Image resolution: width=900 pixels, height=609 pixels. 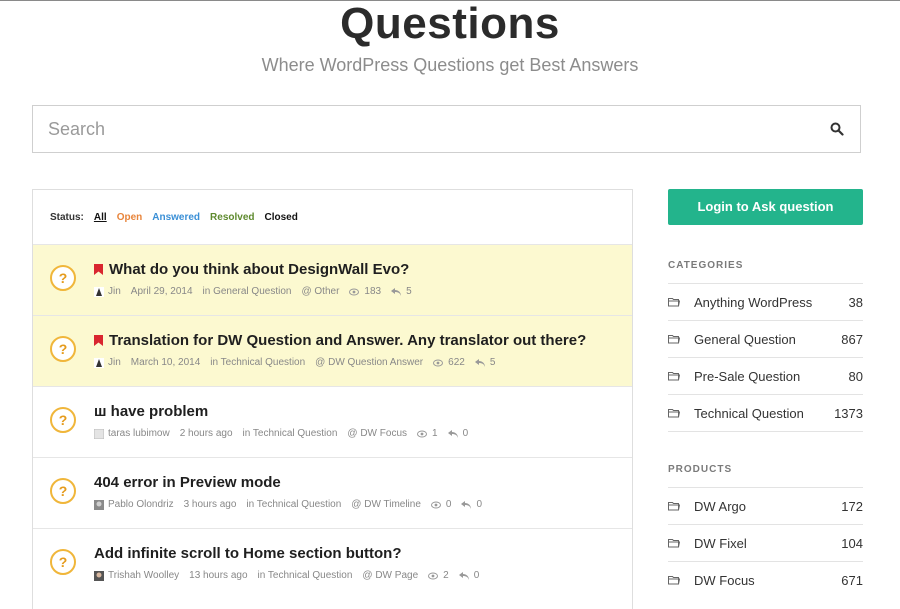 I want to click on product-name: DW Fixel, so click(x=720, y=543).